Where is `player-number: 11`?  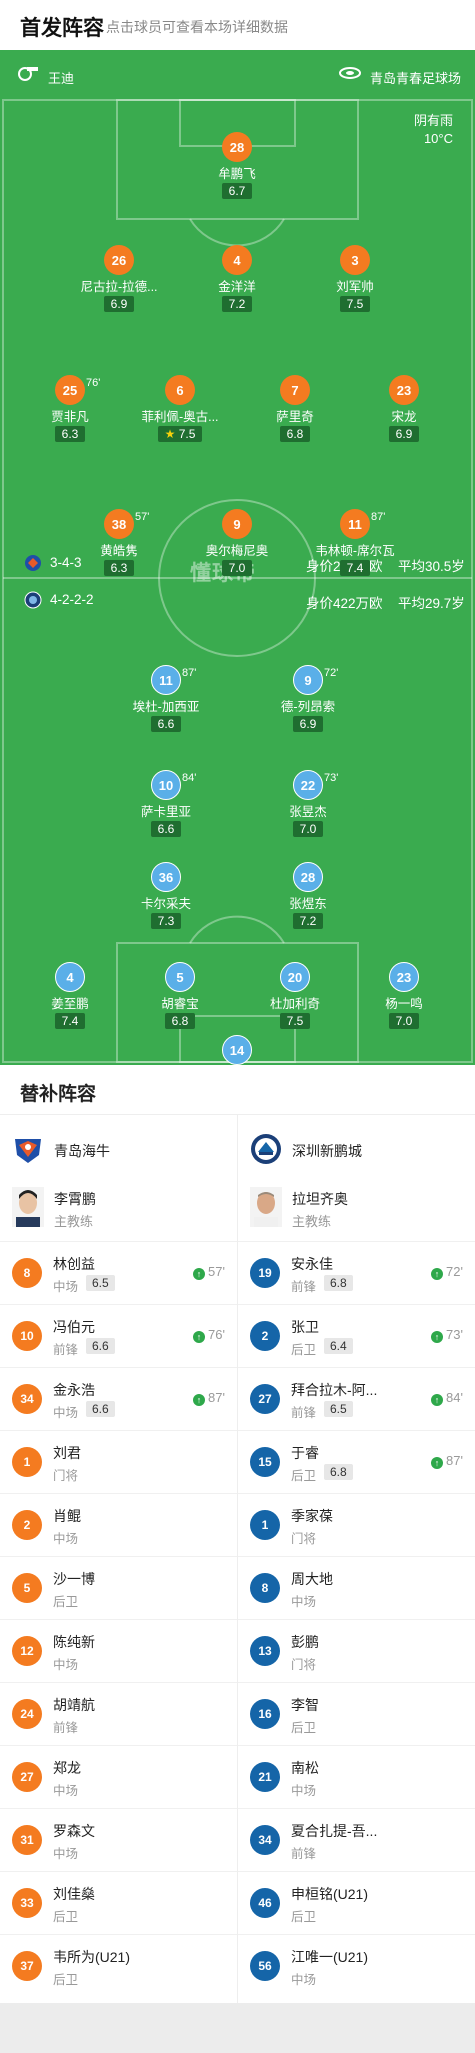 player-number: 11 is located at coordinates (355, 524).